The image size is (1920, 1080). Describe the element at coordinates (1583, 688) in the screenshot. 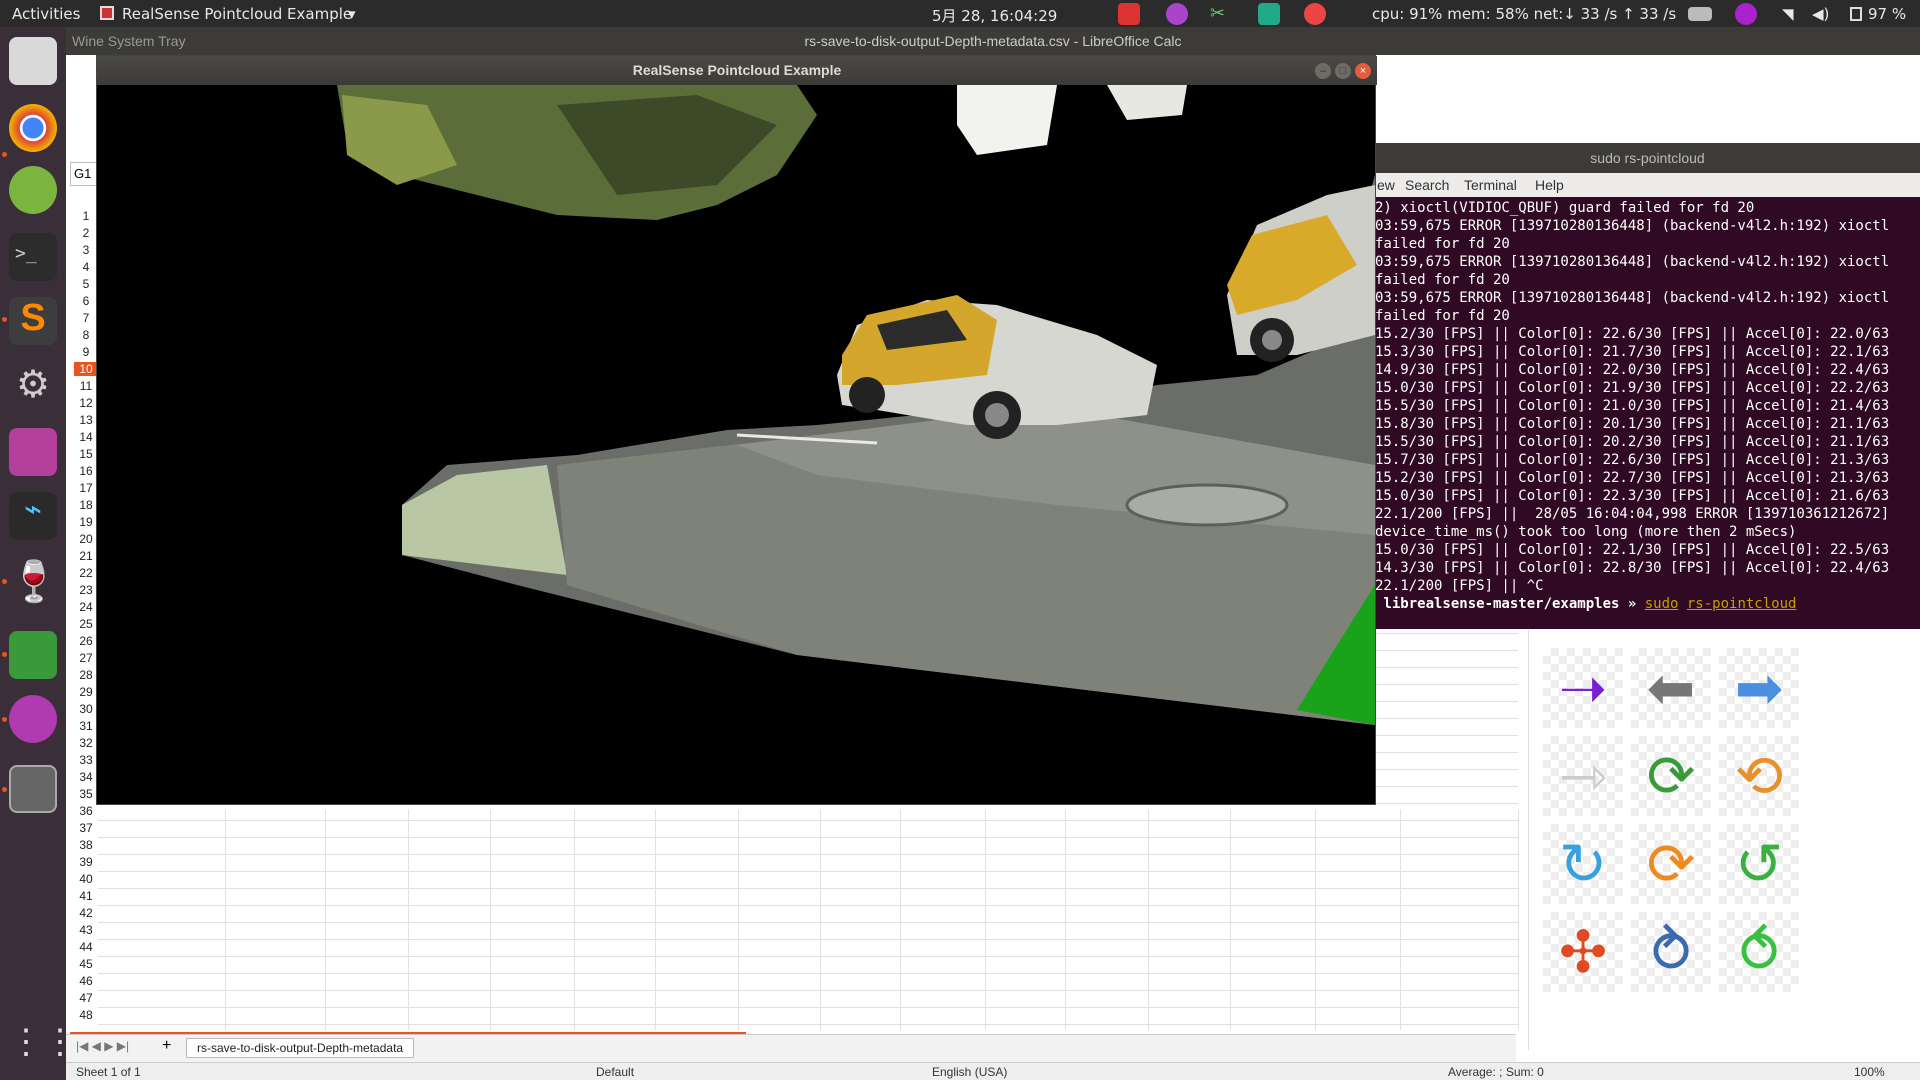

I see `arrow-right-purple-icon: ➝` at that location.